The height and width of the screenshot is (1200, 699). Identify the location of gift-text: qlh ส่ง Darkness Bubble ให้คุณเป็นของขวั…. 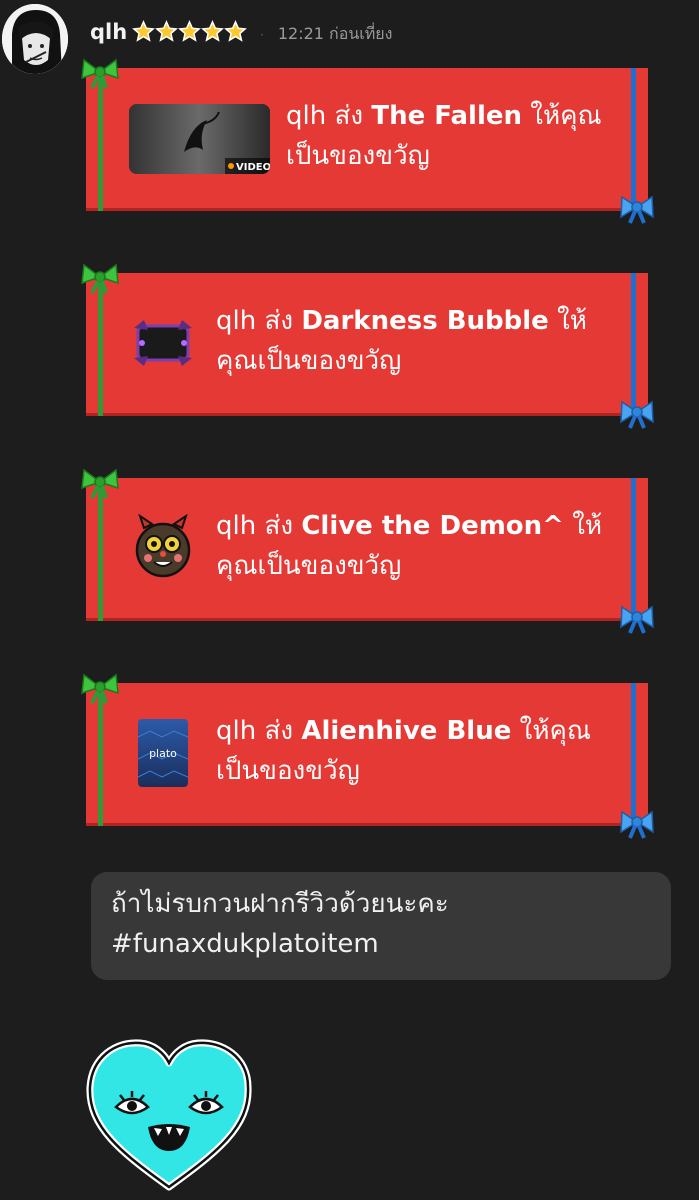
(416, 341).